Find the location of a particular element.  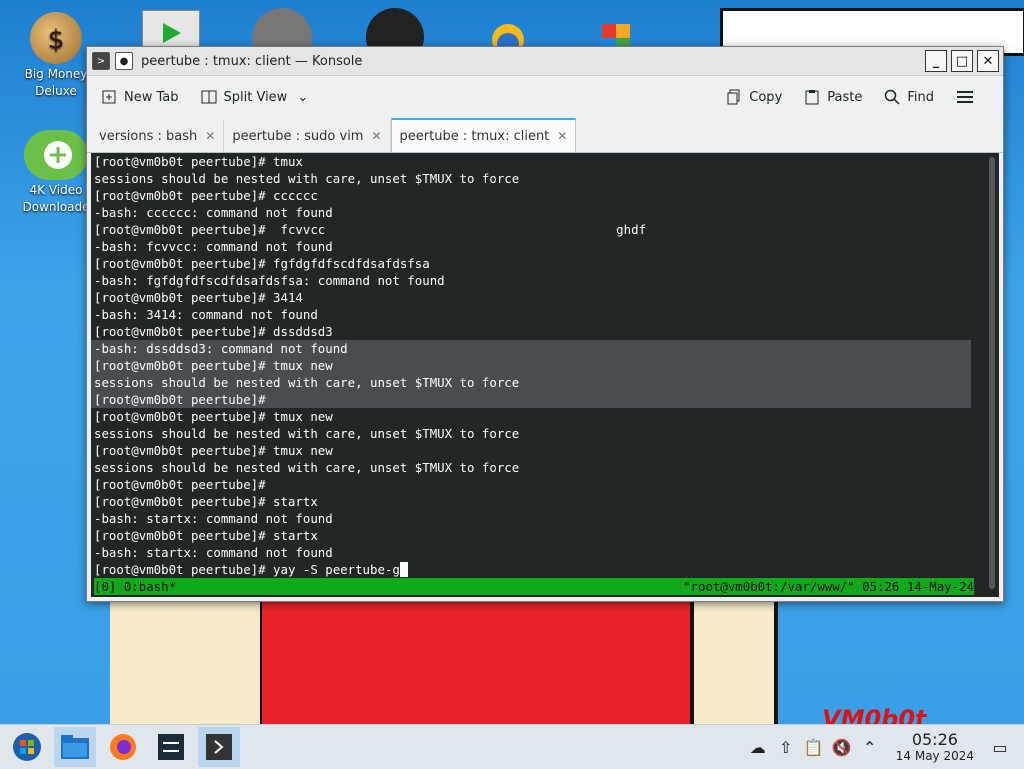

office-icon is located at coordinates (618, 30).